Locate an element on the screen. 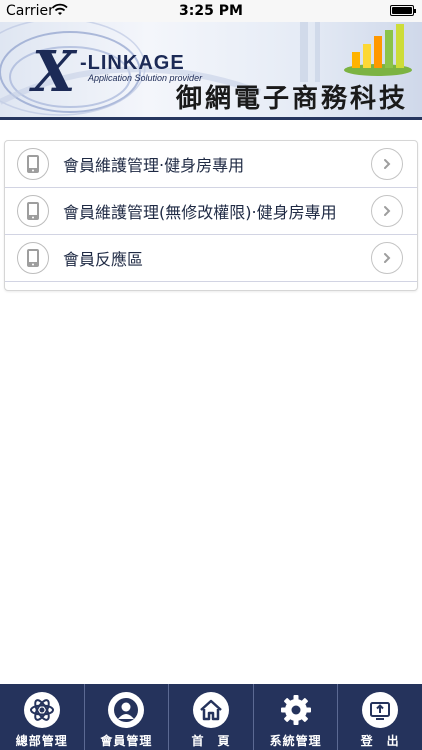  menu-item-member-maintenance: 會員維護管理‧健身房專用 is located at coordinates (211, 164).